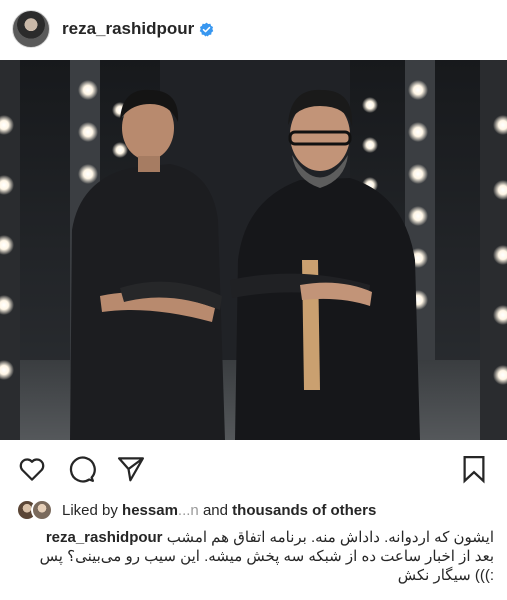 The width and height of the screenshot is (507, 600). I want to click on comment-icon, so click(81, 469).